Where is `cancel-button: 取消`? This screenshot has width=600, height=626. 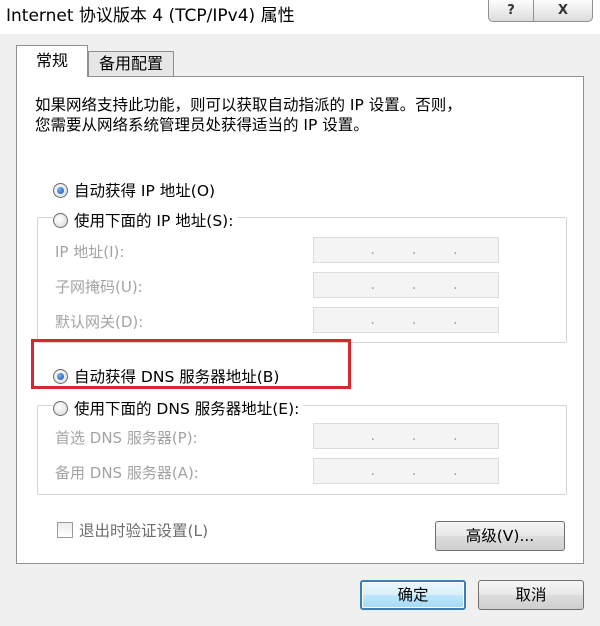 cancel-button: 取消 is located at coordinates (531, 595).